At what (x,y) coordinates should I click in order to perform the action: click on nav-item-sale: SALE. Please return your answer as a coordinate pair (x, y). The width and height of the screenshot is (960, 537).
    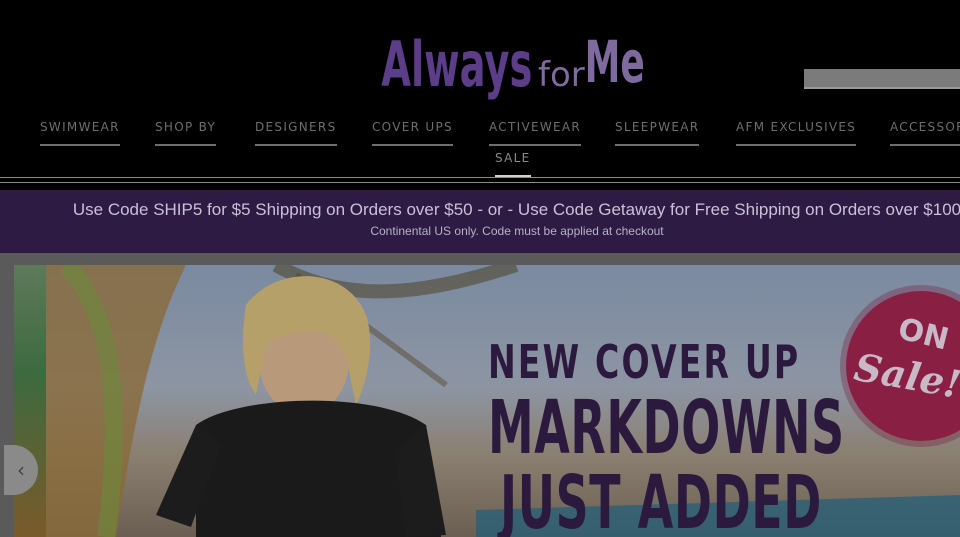
    Looking at the image, I should click on (513, 164).